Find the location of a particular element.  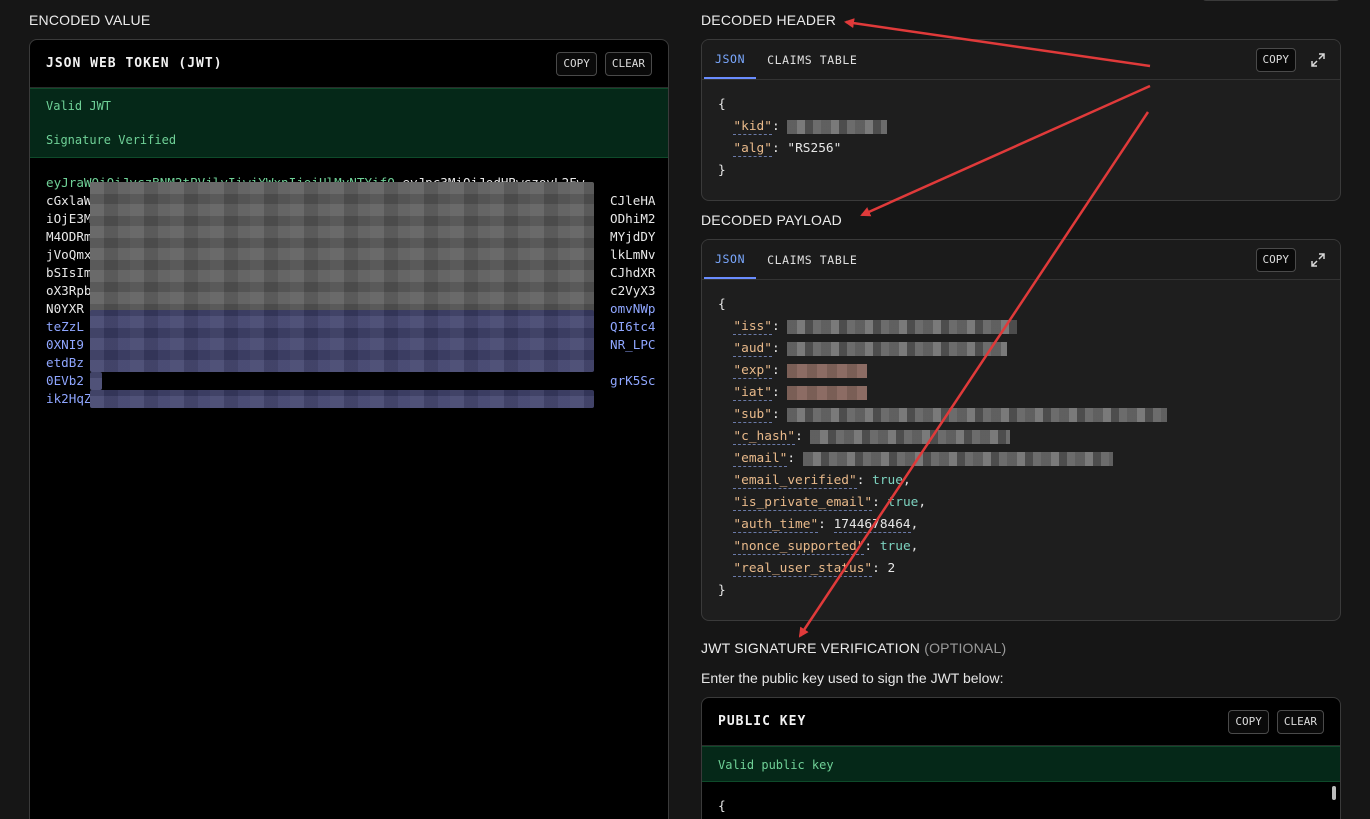

json-key: "email" is located at coordinates (760, 459).